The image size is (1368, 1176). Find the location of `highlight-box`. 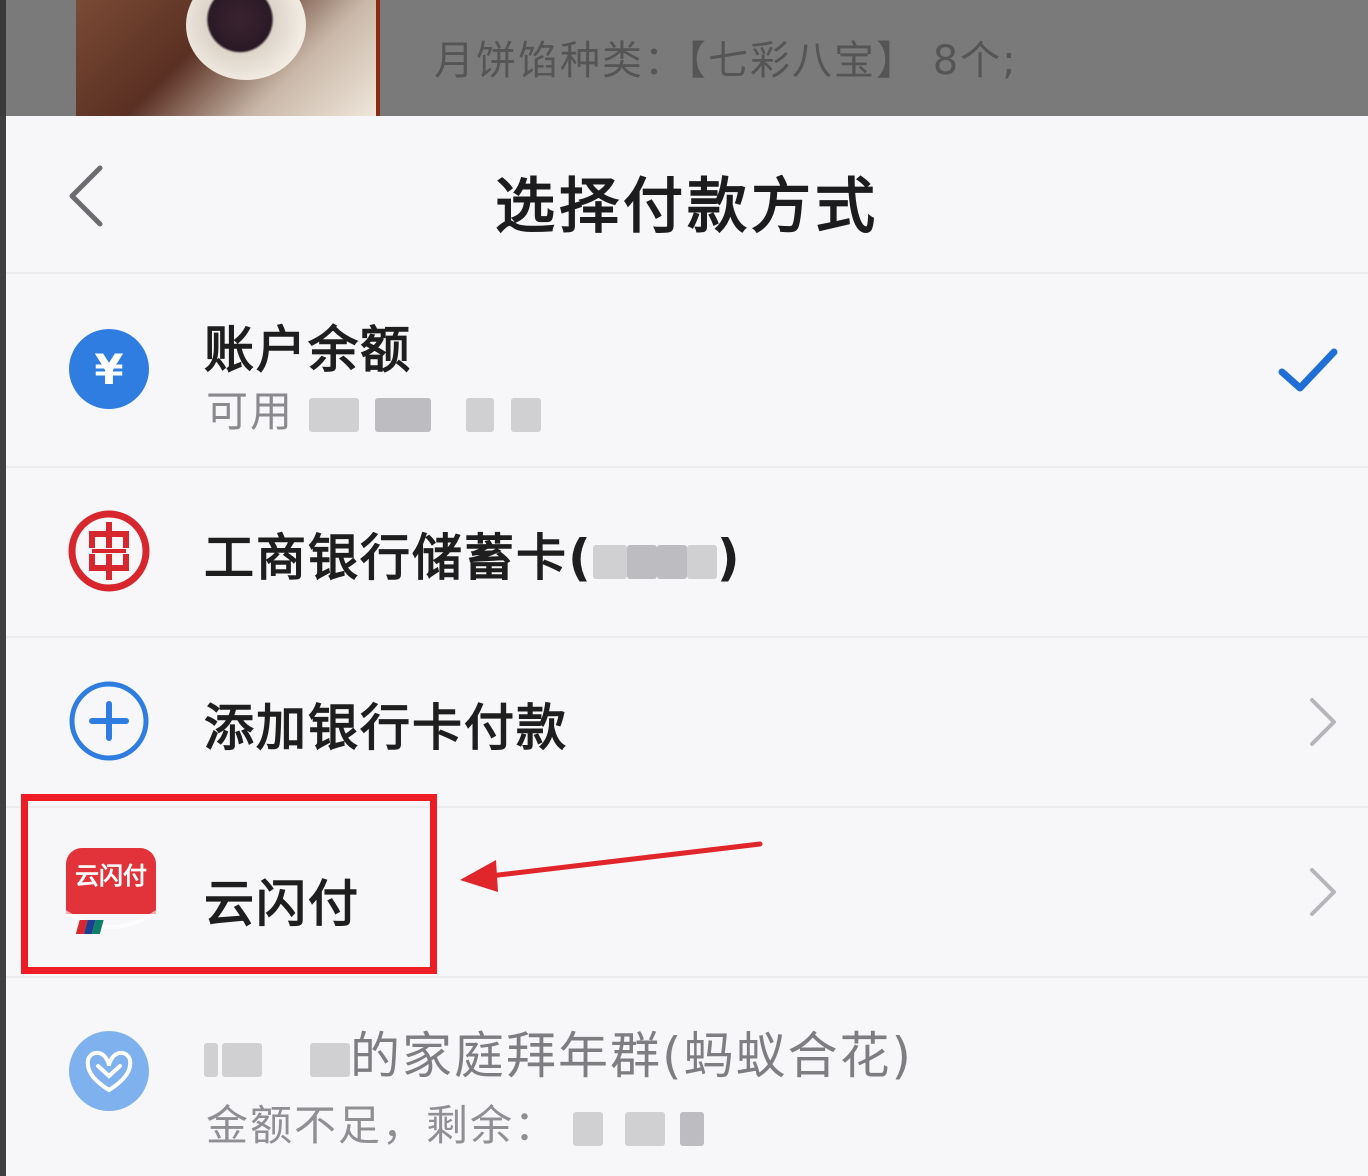

highlight-box is located at coordinates (229, 884).